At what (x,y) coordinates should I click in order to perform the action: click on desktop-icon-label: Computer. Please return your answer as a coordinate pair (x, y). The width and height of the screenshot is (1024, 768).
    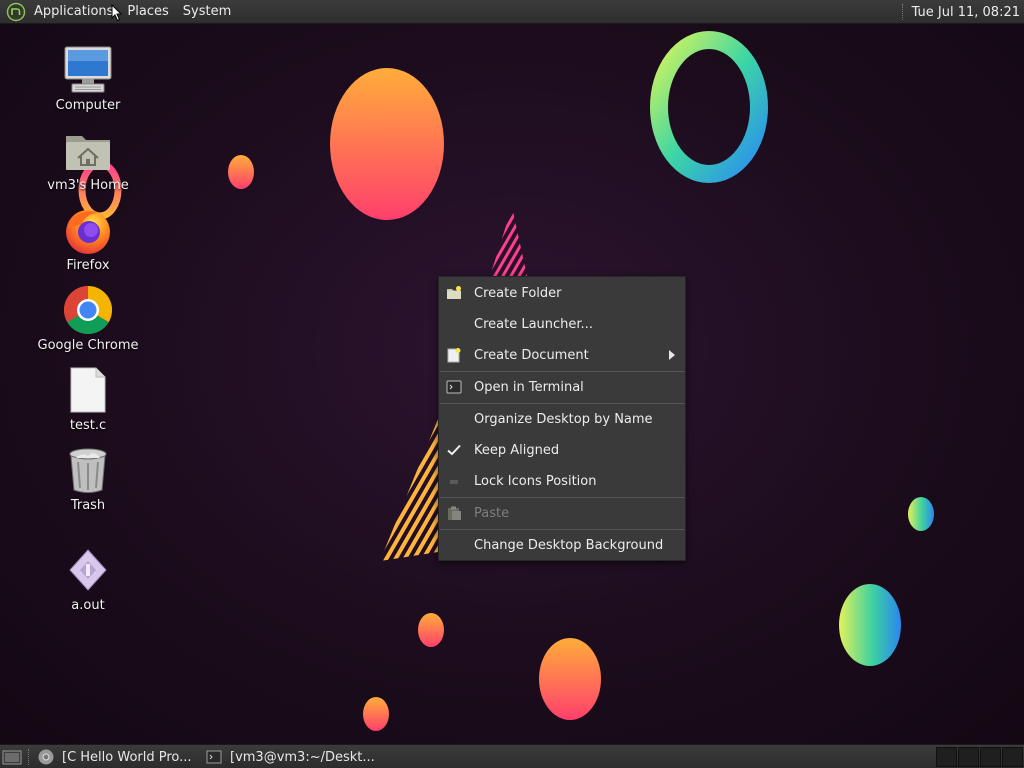
    Looking at the image, I should click on (88, 105).